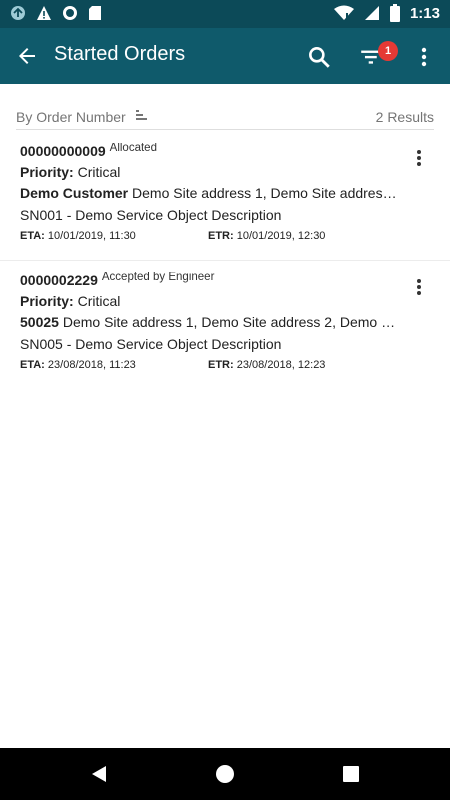 The image size is (450, 800). I want to click on record-icon, so click(70, 13).